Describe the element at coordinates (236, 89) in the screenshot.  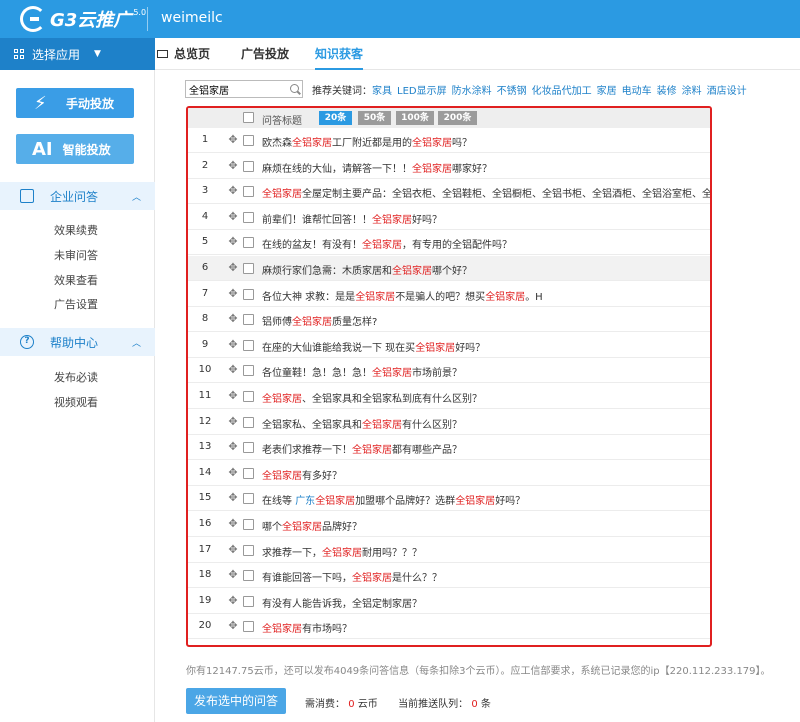
I see `search-input` at that location.